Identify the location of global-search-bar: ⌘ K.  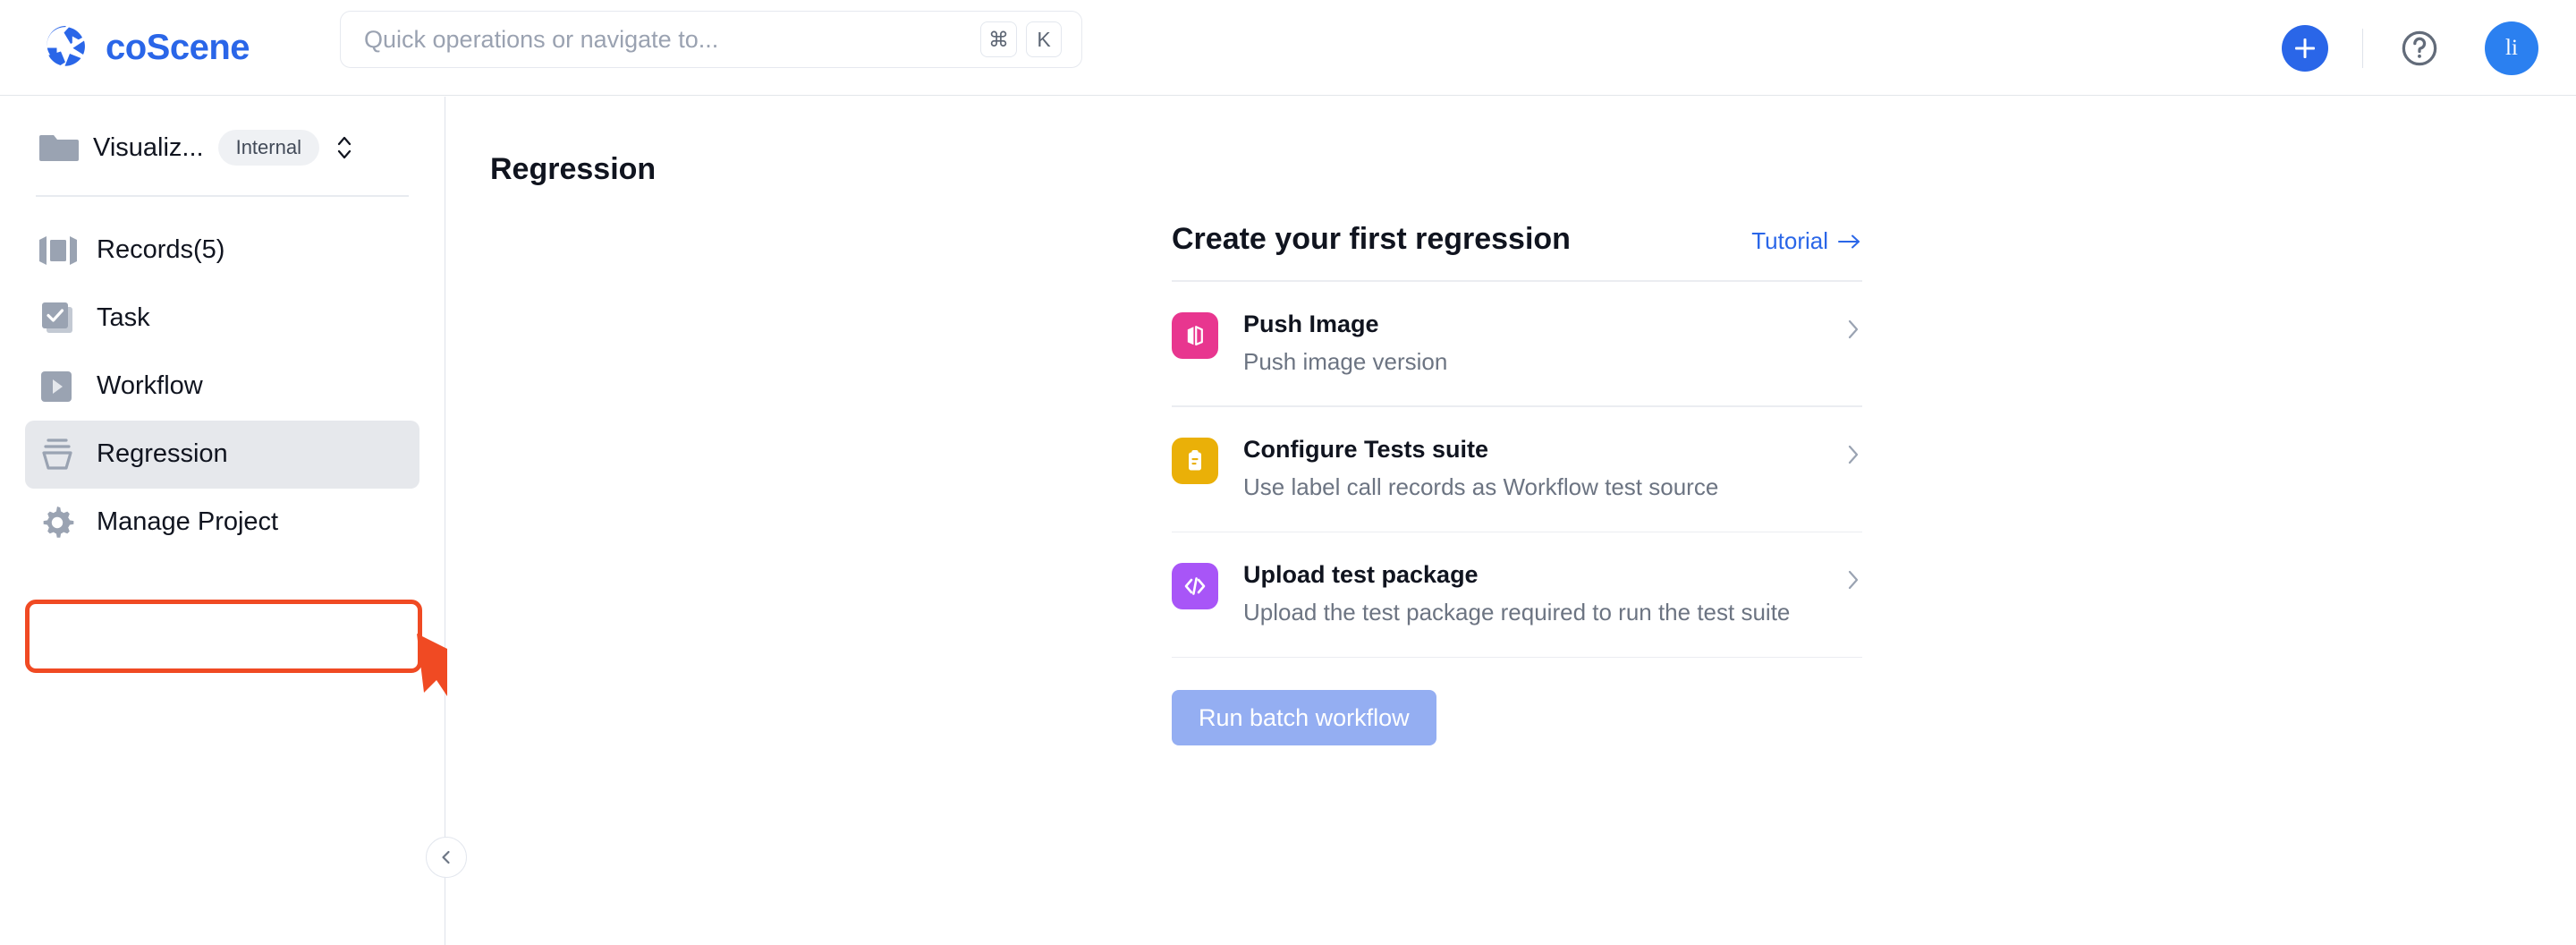
(711, 39).